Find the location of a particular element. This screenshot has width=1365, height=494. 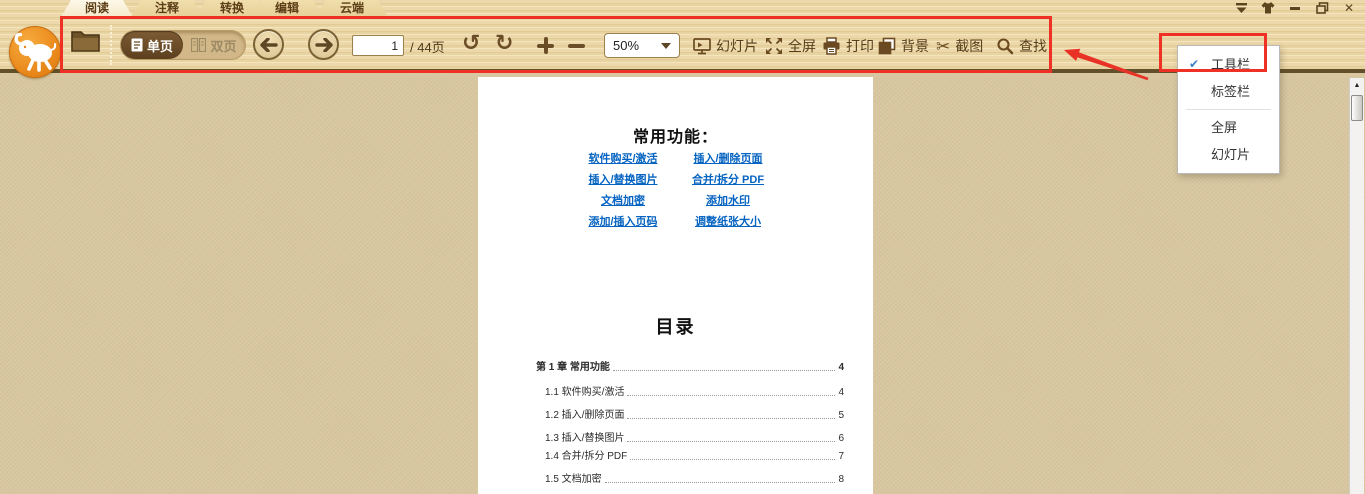

arrow-left-icon is located at coordinates (268, 44).